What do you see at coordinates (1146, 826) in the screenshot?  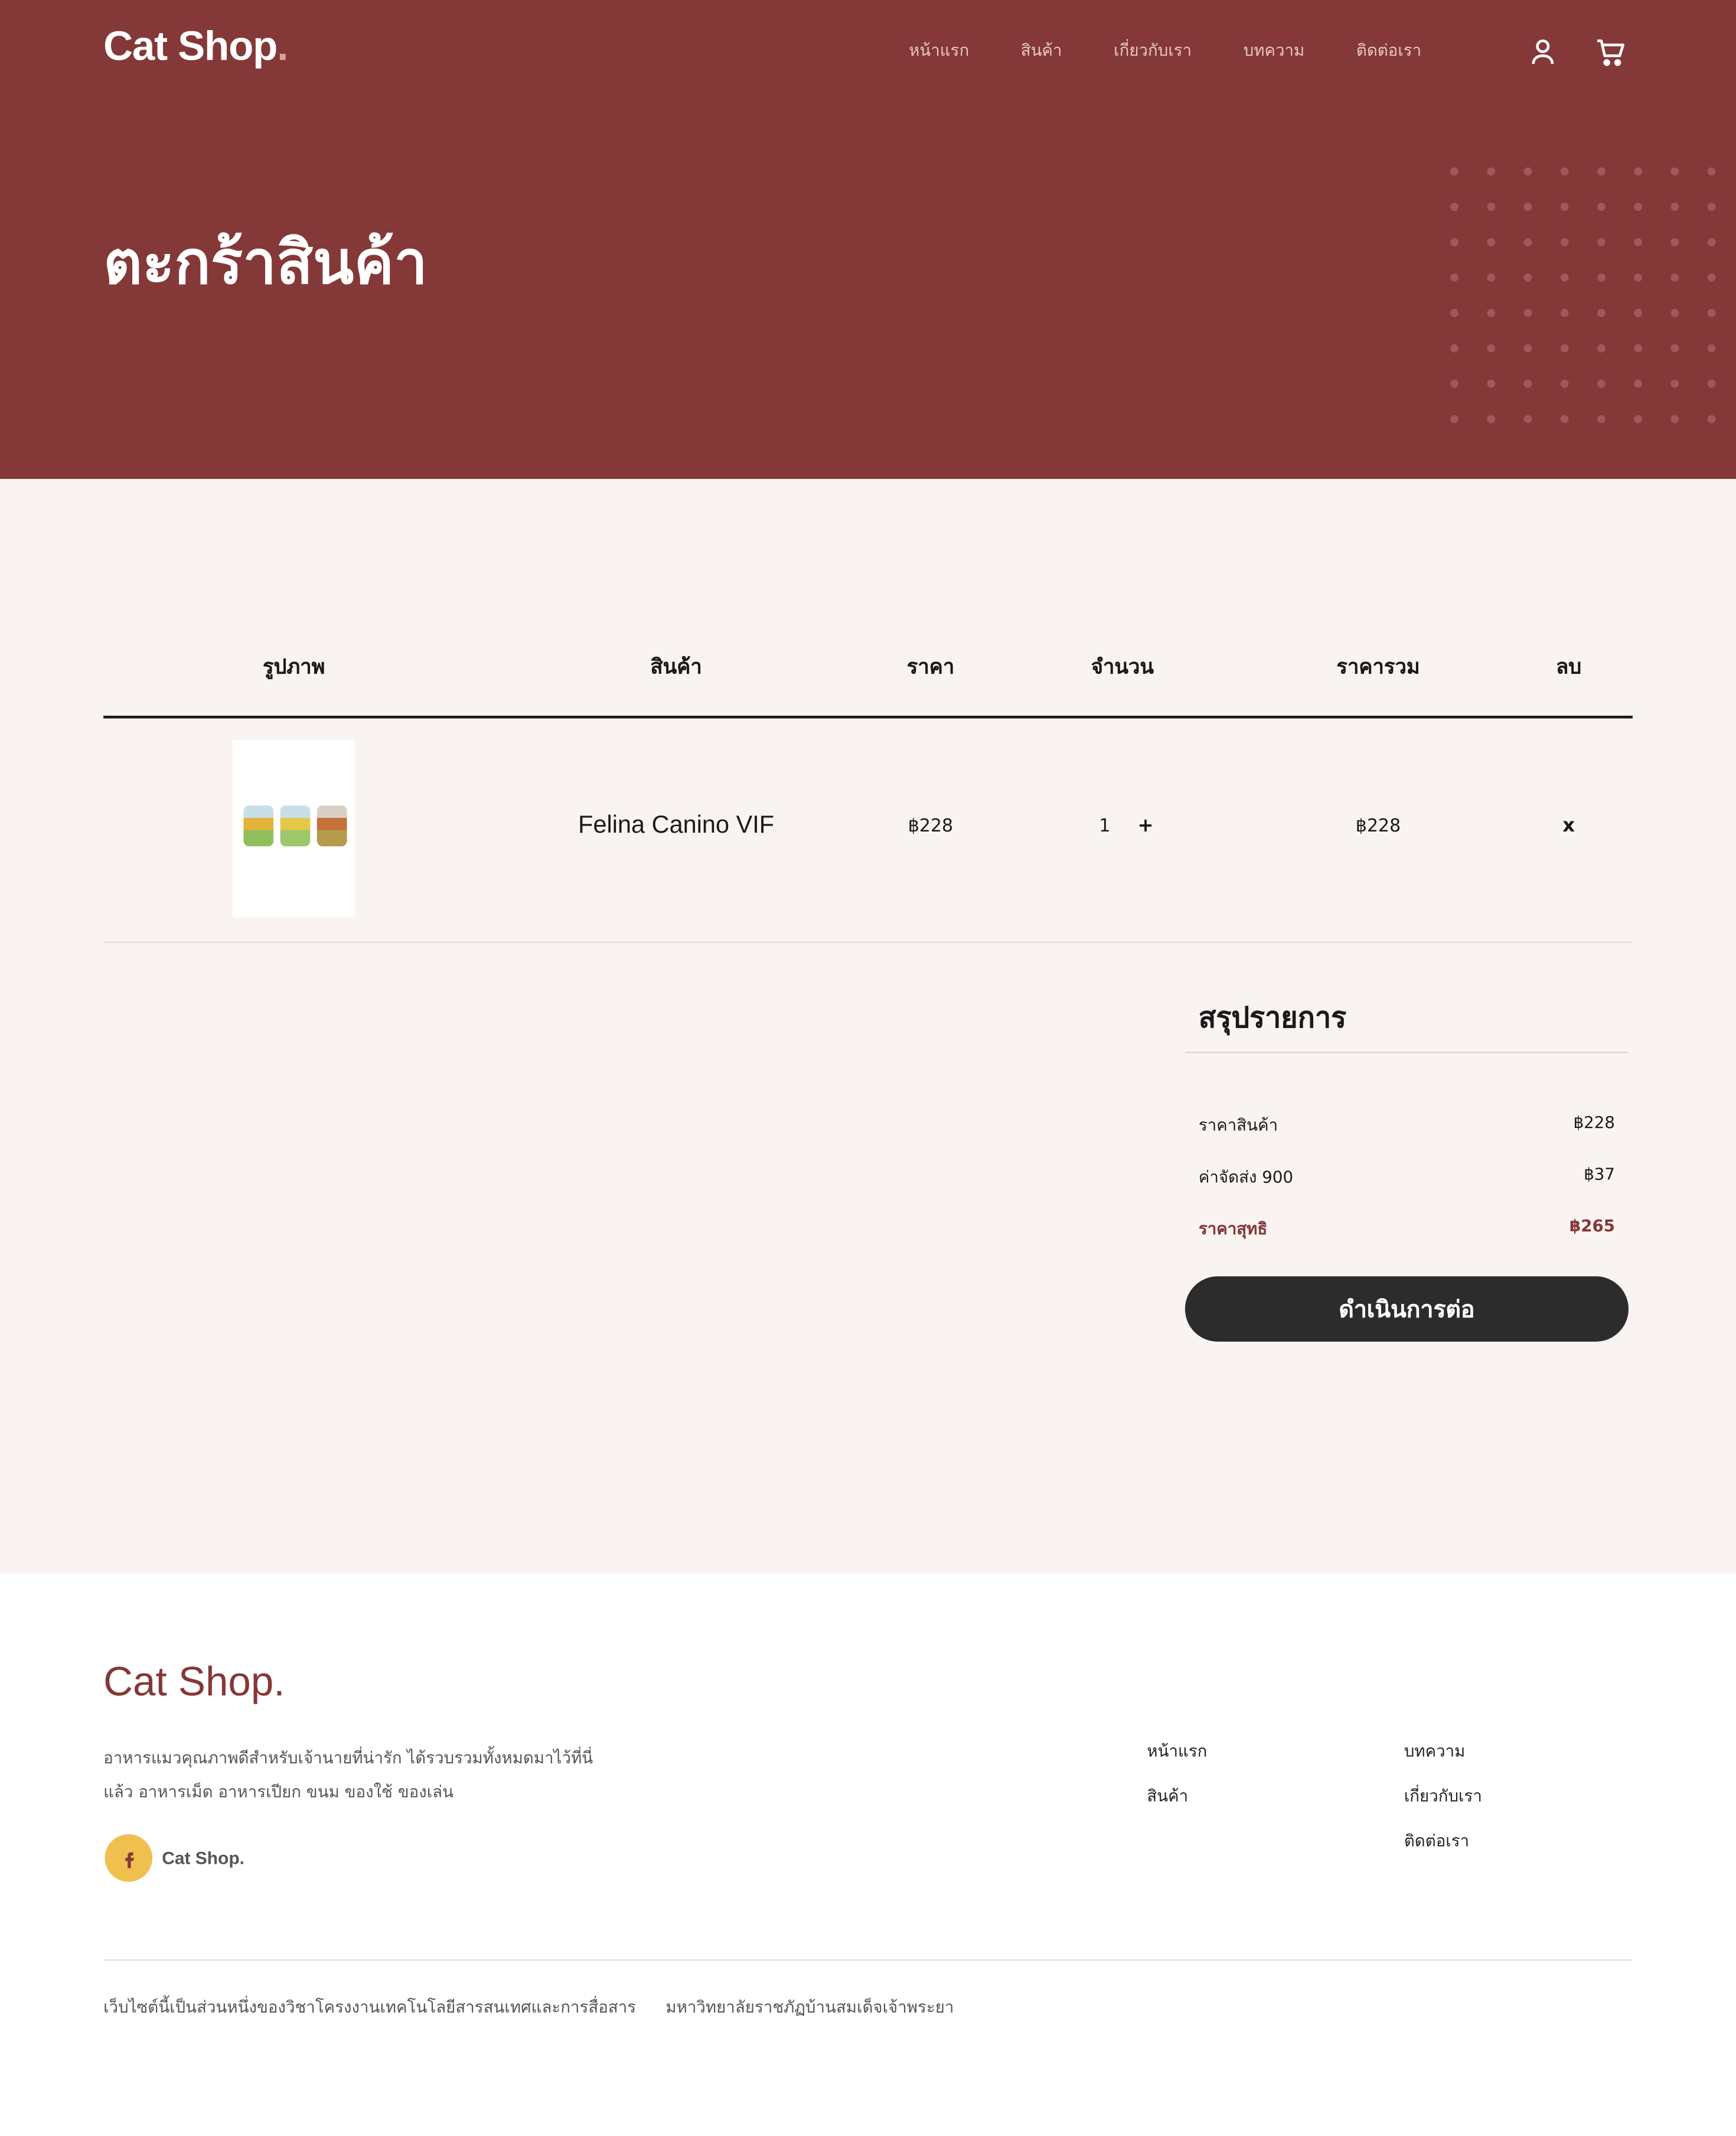 I see `quantity-increase-button: +` at bounding box center [1146, 826].